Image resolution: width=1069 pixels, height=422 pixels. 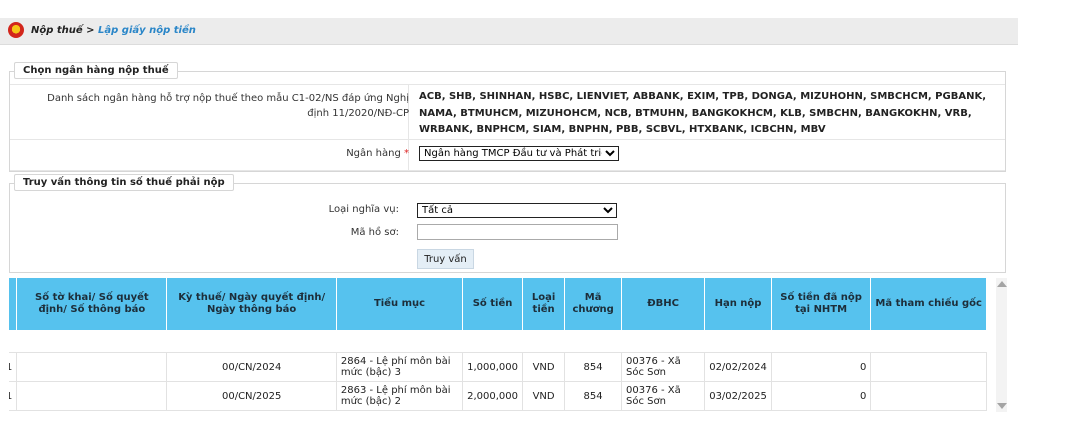 What do you see at coordinates (738, 304) in the screenshot?
I see `col-header-due-date: Hạn nộp` at bounding box center [738, 304].